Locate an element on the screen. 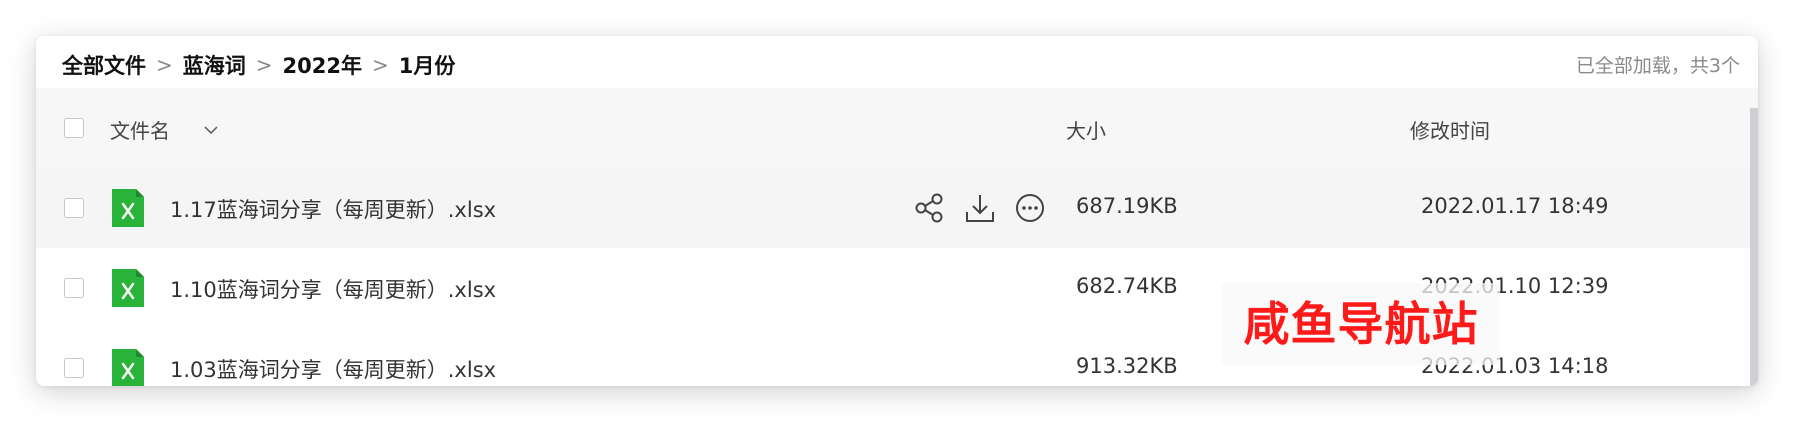  file-name-link: 1.10蓝海词分享（每周更新）.xlsx is located at coordinates (333, 289).